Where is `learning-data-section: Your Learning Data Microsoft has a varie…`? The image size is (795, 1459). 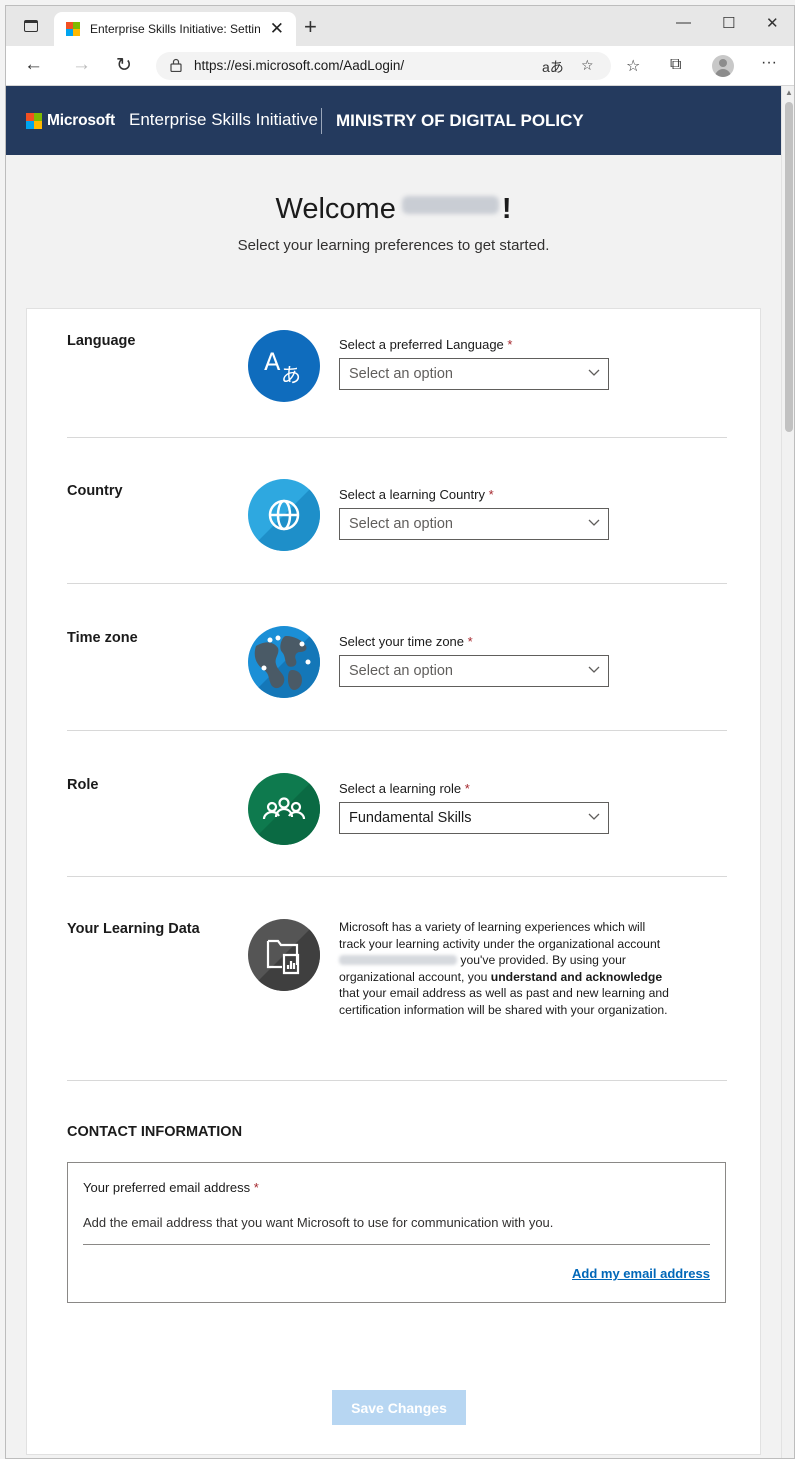 learning-data-section: Your Learning Data Microsoft has a varie… is located at coordinates (397, 984).